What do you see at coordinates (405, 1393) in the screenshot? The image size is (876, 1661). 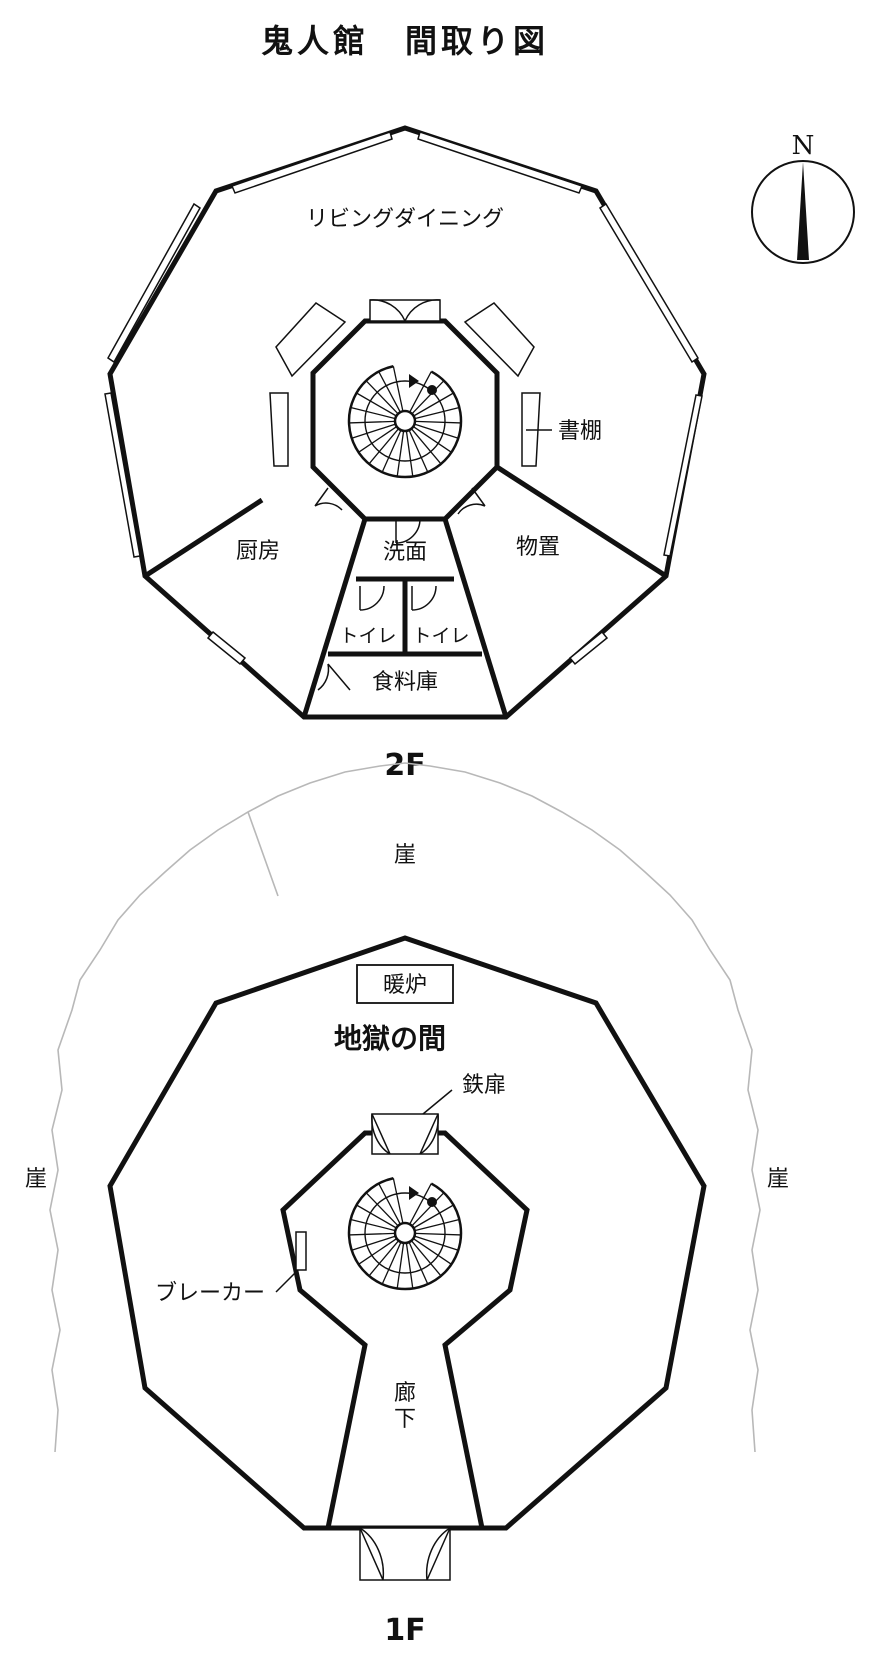 I see `label-corridor-1: 廊` at bounding box center [405, 1393].